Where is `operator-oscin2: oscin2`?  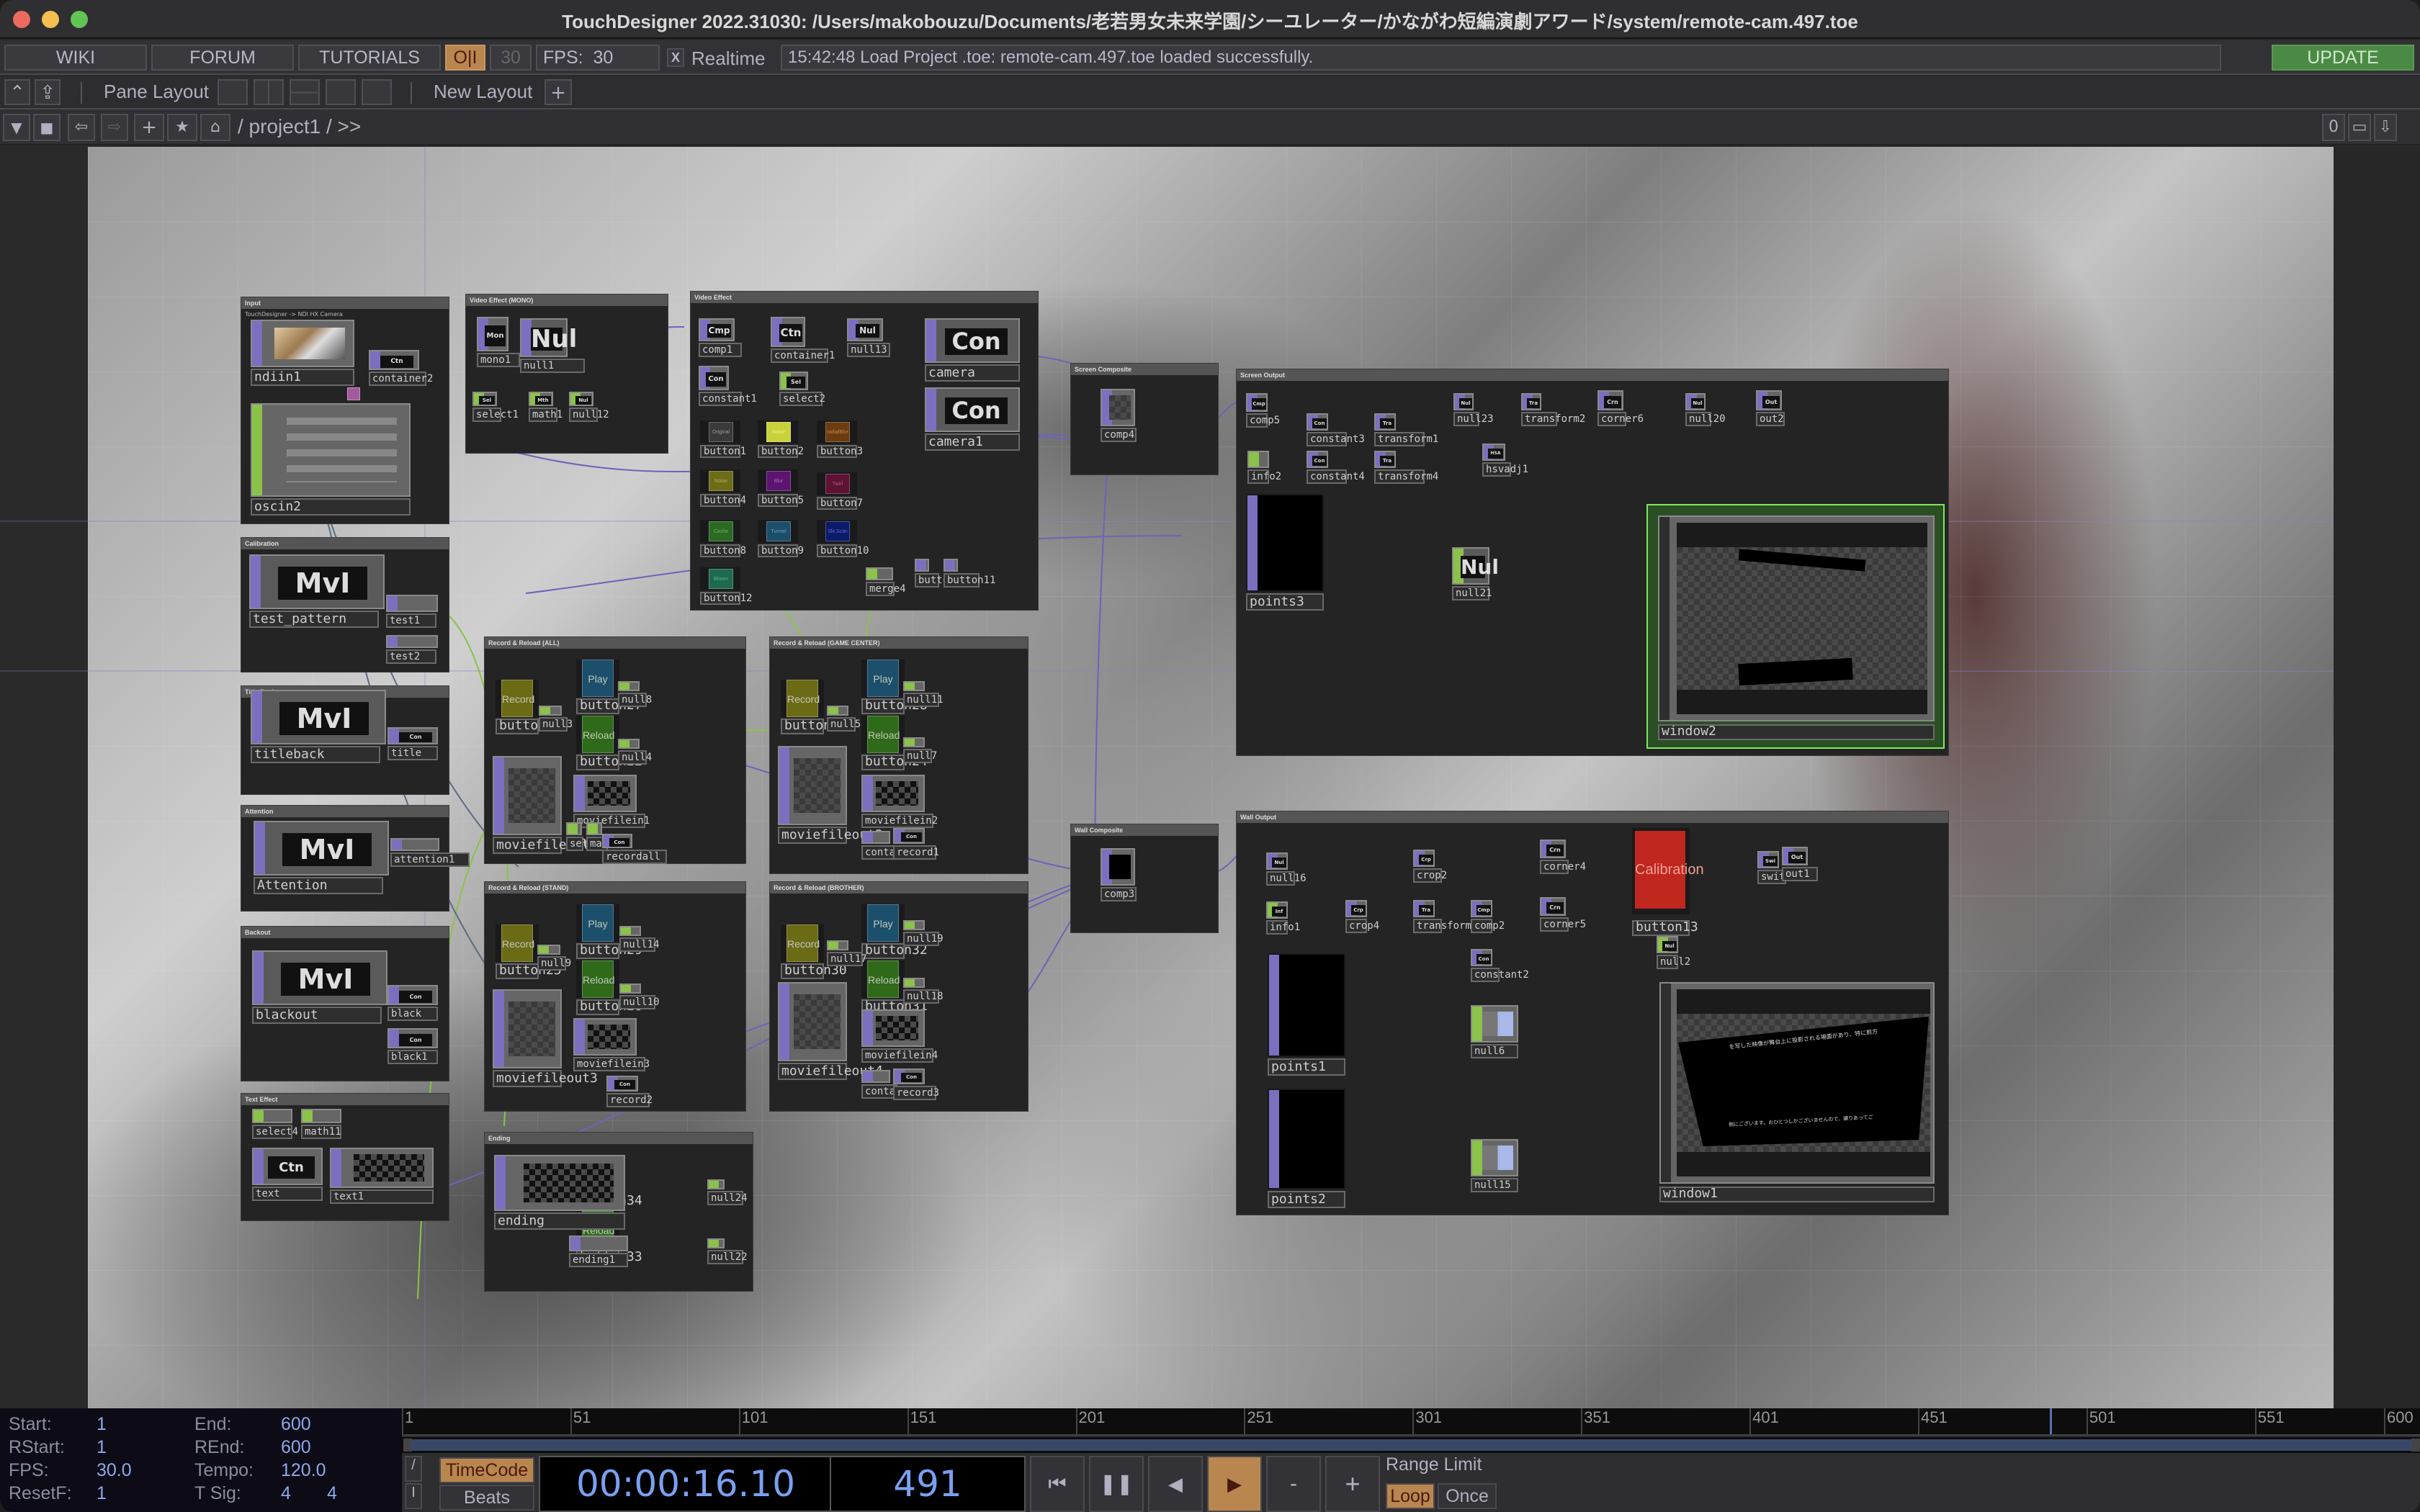 operator-oscin2: oscin2 is located at coordinates (331, 459).